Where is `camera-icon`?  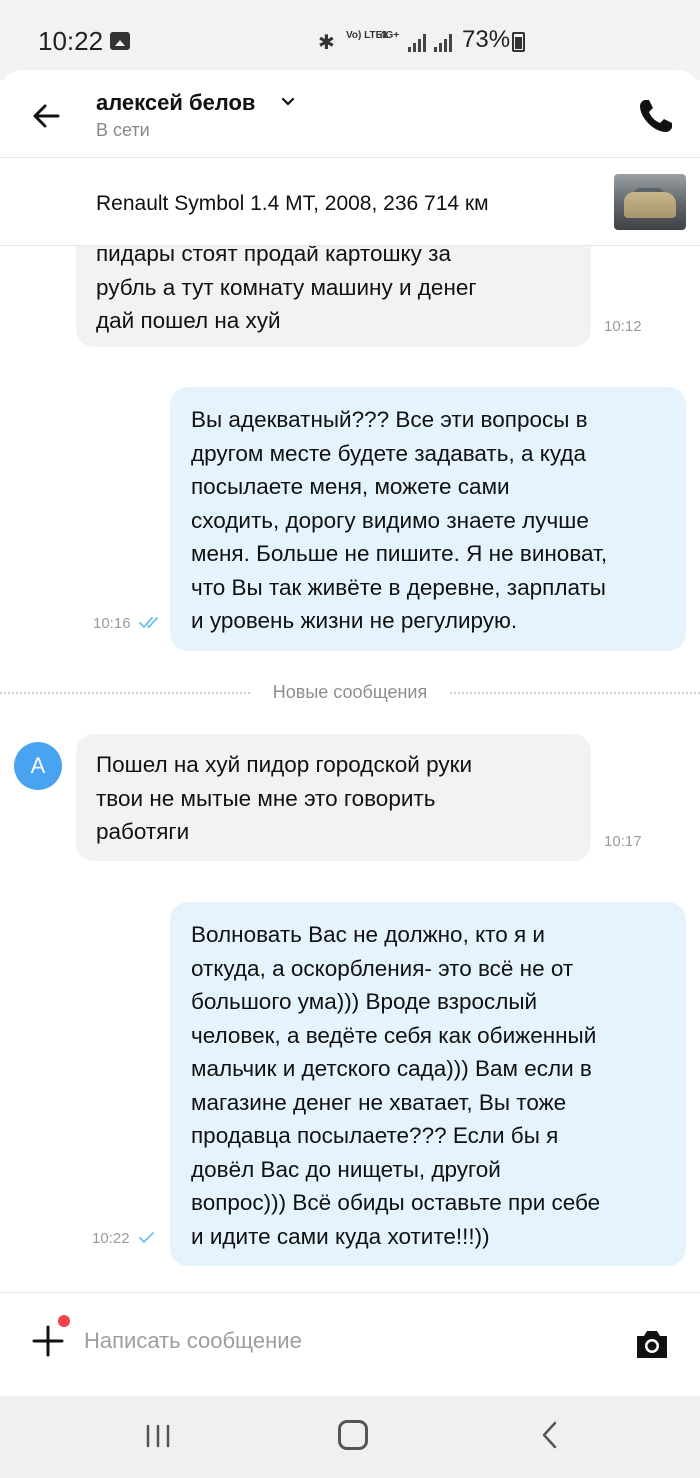
camera-icon is located at coordinates (652, 1344).